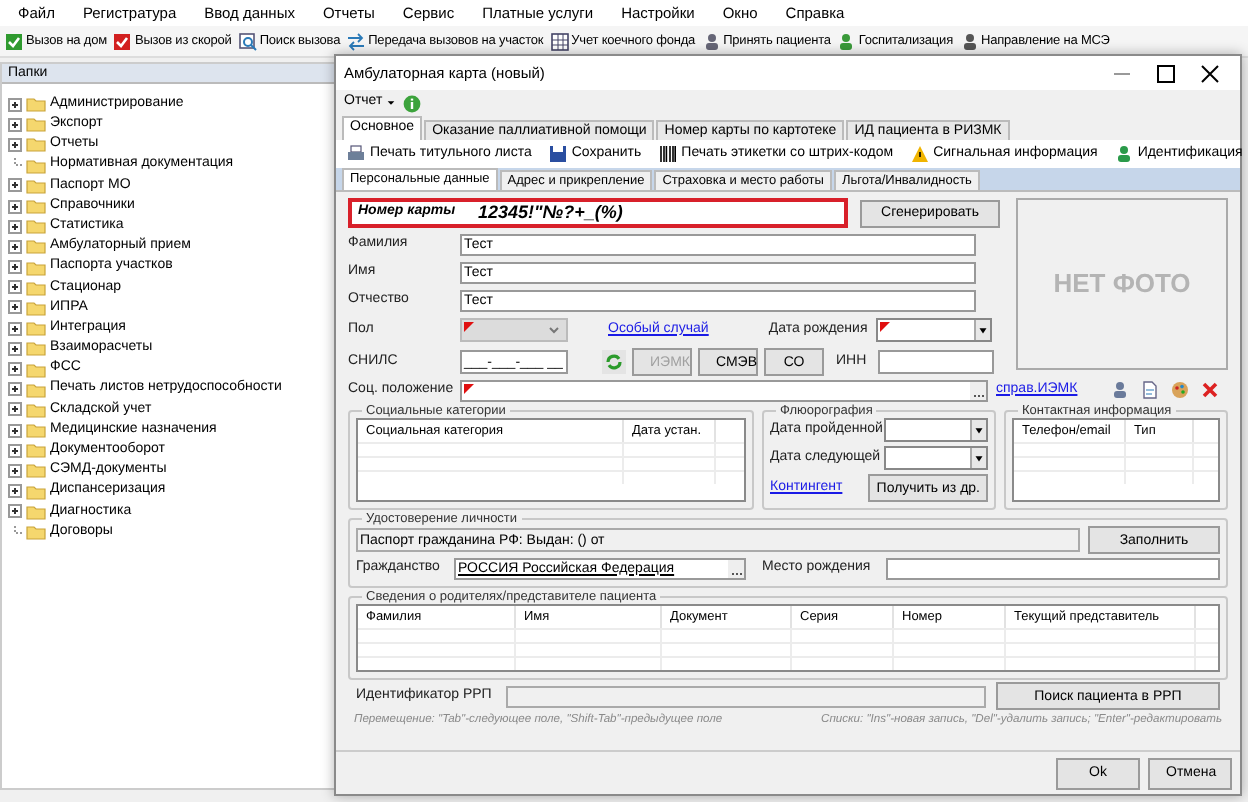 The height and width of the screenshot is (802, 1248). What do you see at coordinates (559, 41) in the screenshot?
I see `grid-icon` at bounding box center [559, 41].